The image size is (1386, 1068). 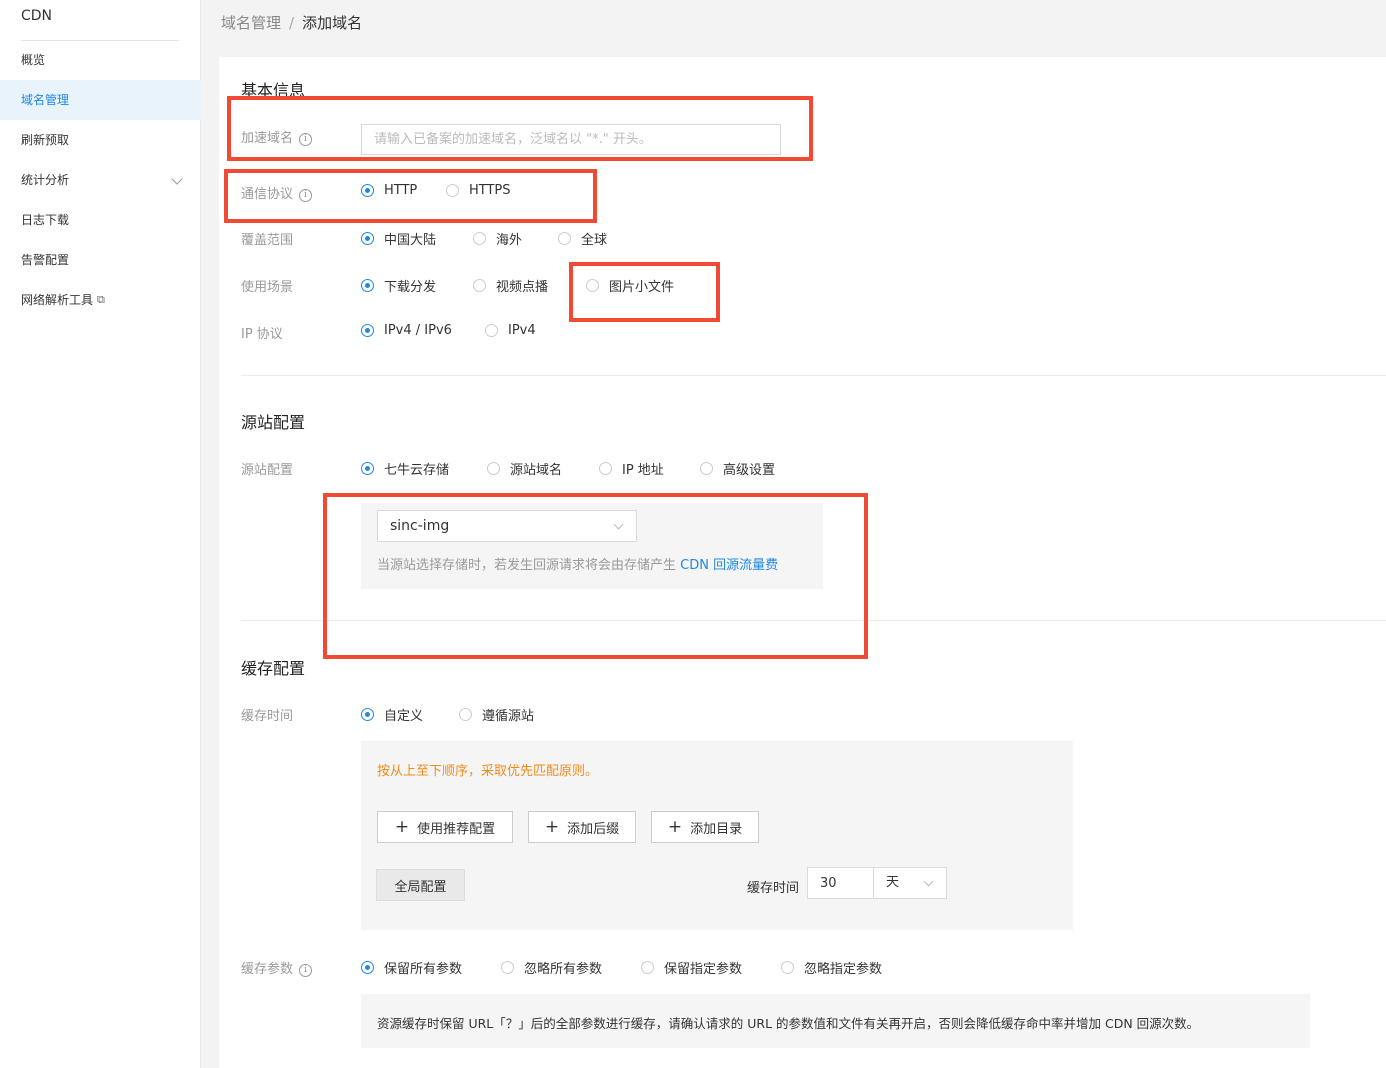 I want to click on sidebar-item-alert-config: 告警配置, so click(x=100, y=260).